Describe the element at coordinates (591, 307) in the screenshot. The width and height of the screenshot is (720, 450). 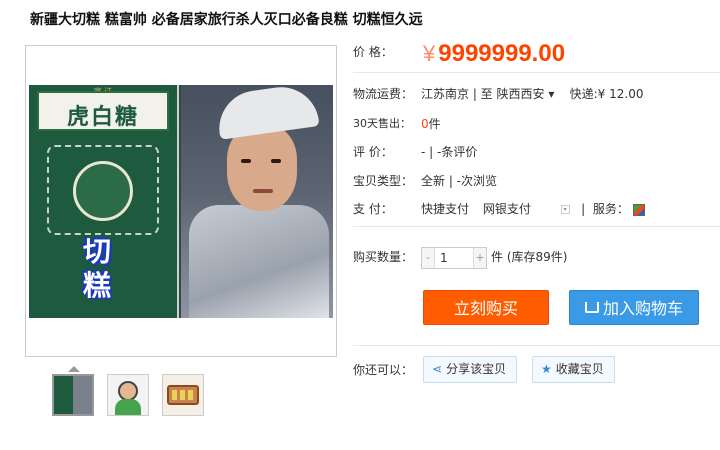
I see `cart-icon` at that location.